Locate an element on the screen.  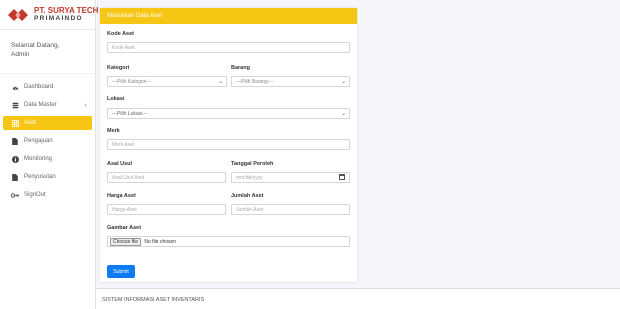
gambar-aset-file-input: Choose file No file chosen is located at coordinates (228, 241).